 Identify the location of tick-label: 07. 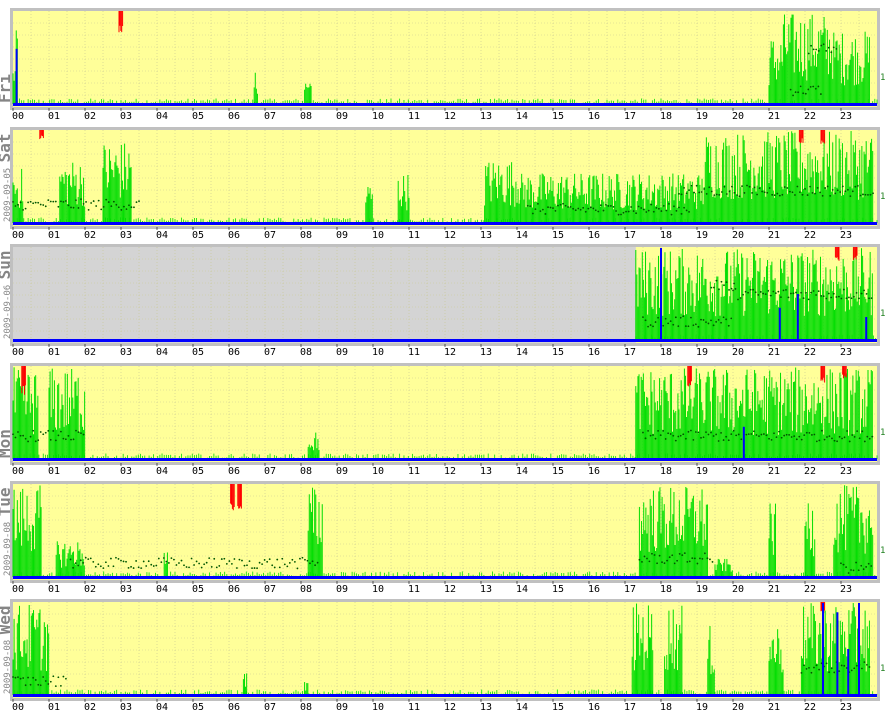
(270, 352).